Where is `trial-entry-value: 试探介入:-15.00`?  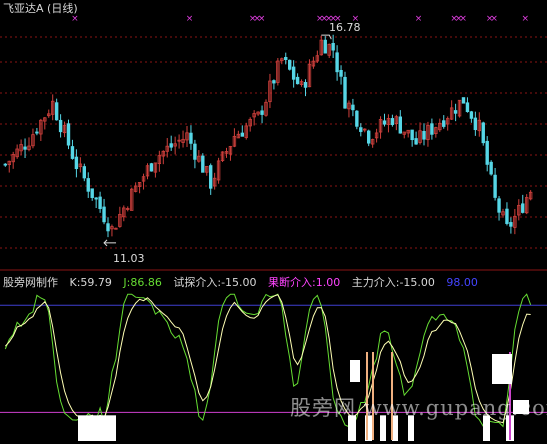 trial-entry-value: 试探介入:-15.00 is located at coordinates (215, 282).